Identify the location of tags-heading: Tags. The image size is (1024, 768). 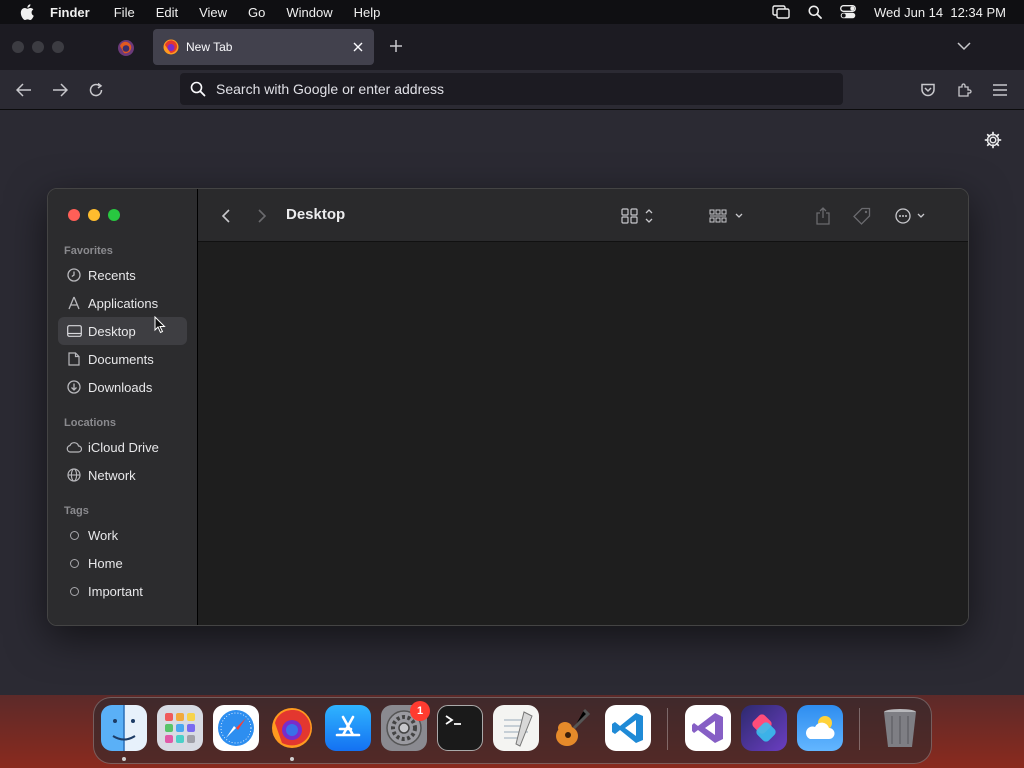
(76, 511).